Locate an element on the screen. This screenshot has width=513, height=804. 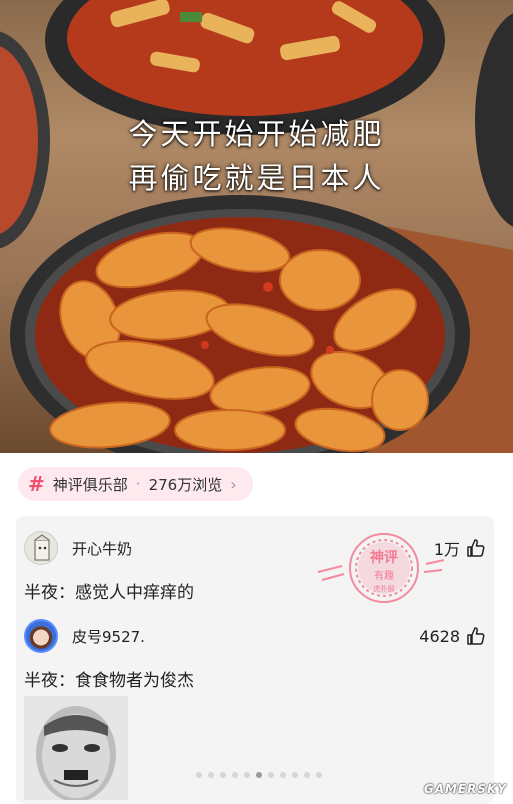
like-button: 1万 is located at coordinates (460, 548).